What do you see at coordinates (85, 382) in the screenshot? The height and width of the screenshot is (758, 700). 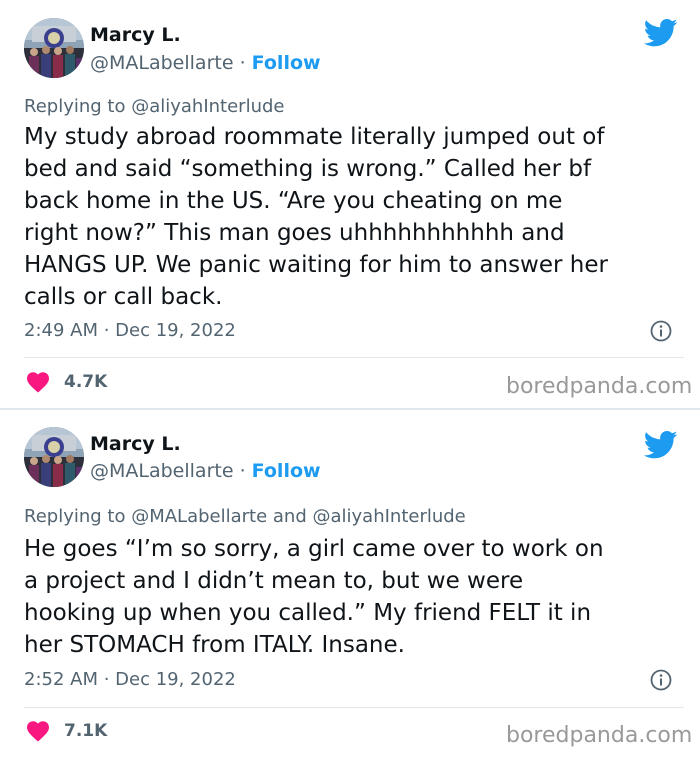 I see `like-count: 4.7K` at bounding box center [85, 382].